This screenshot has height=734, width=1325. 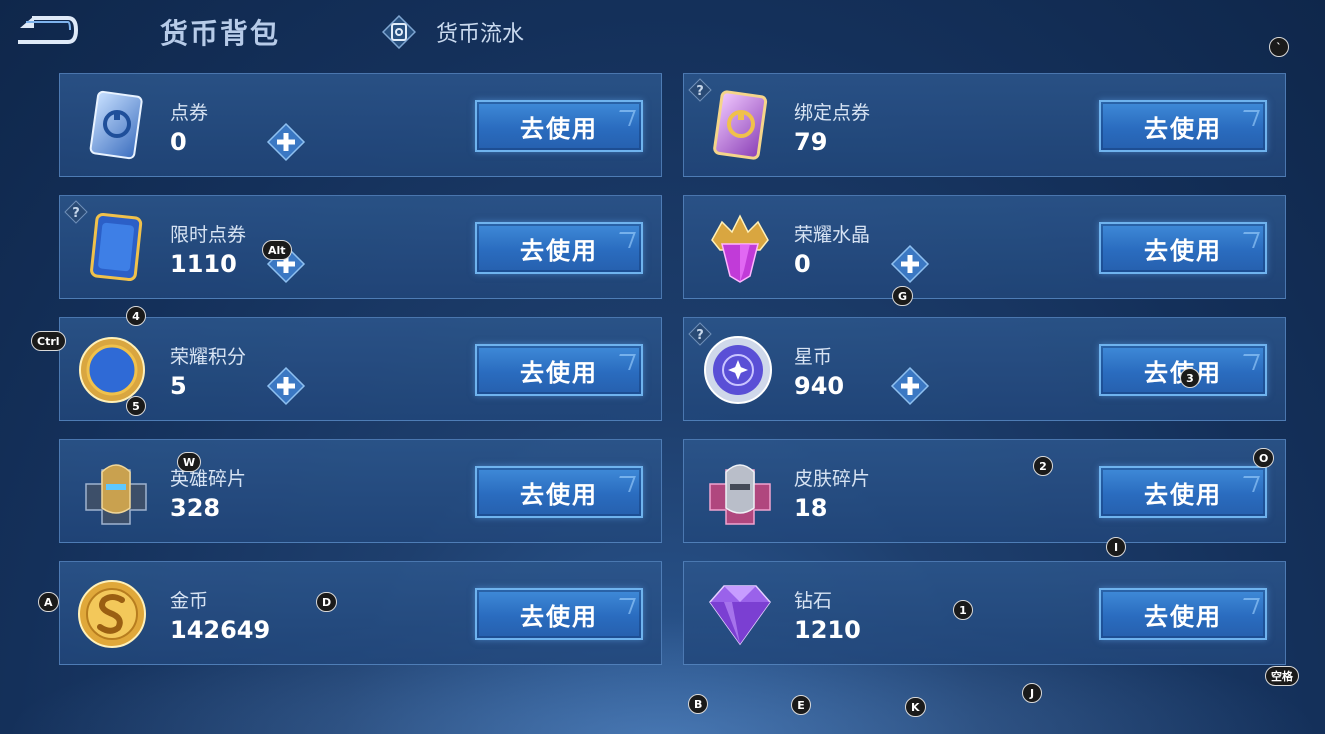 I want to click on currency-name: 皮肤碎片, so click(x=832, y=479).